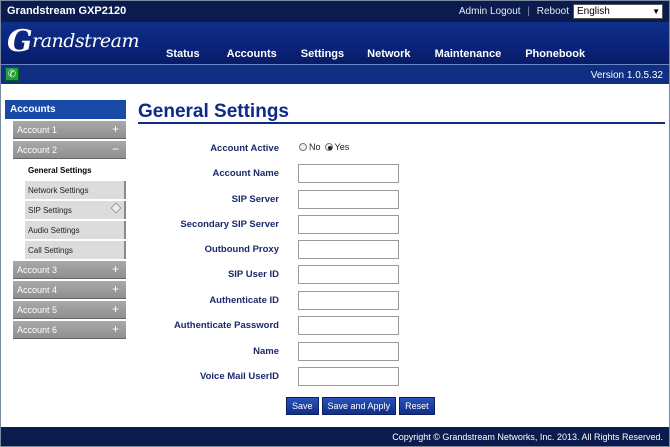 The width and height of the screenshot is (670, 447). Describe the element at coordinates (85, 41) in the screenshot. I see `logo-text: randstream` at that location.